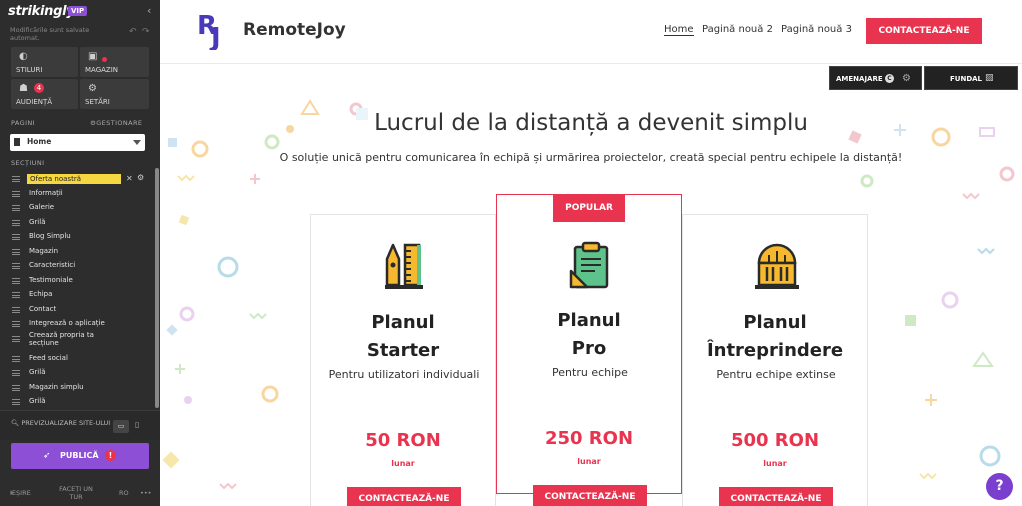 This screenshot has height=506, width=1022. Describe the element at coordinates (140, 426) in the screenshot. I see `mobile-view-icon: ▯` at that location.